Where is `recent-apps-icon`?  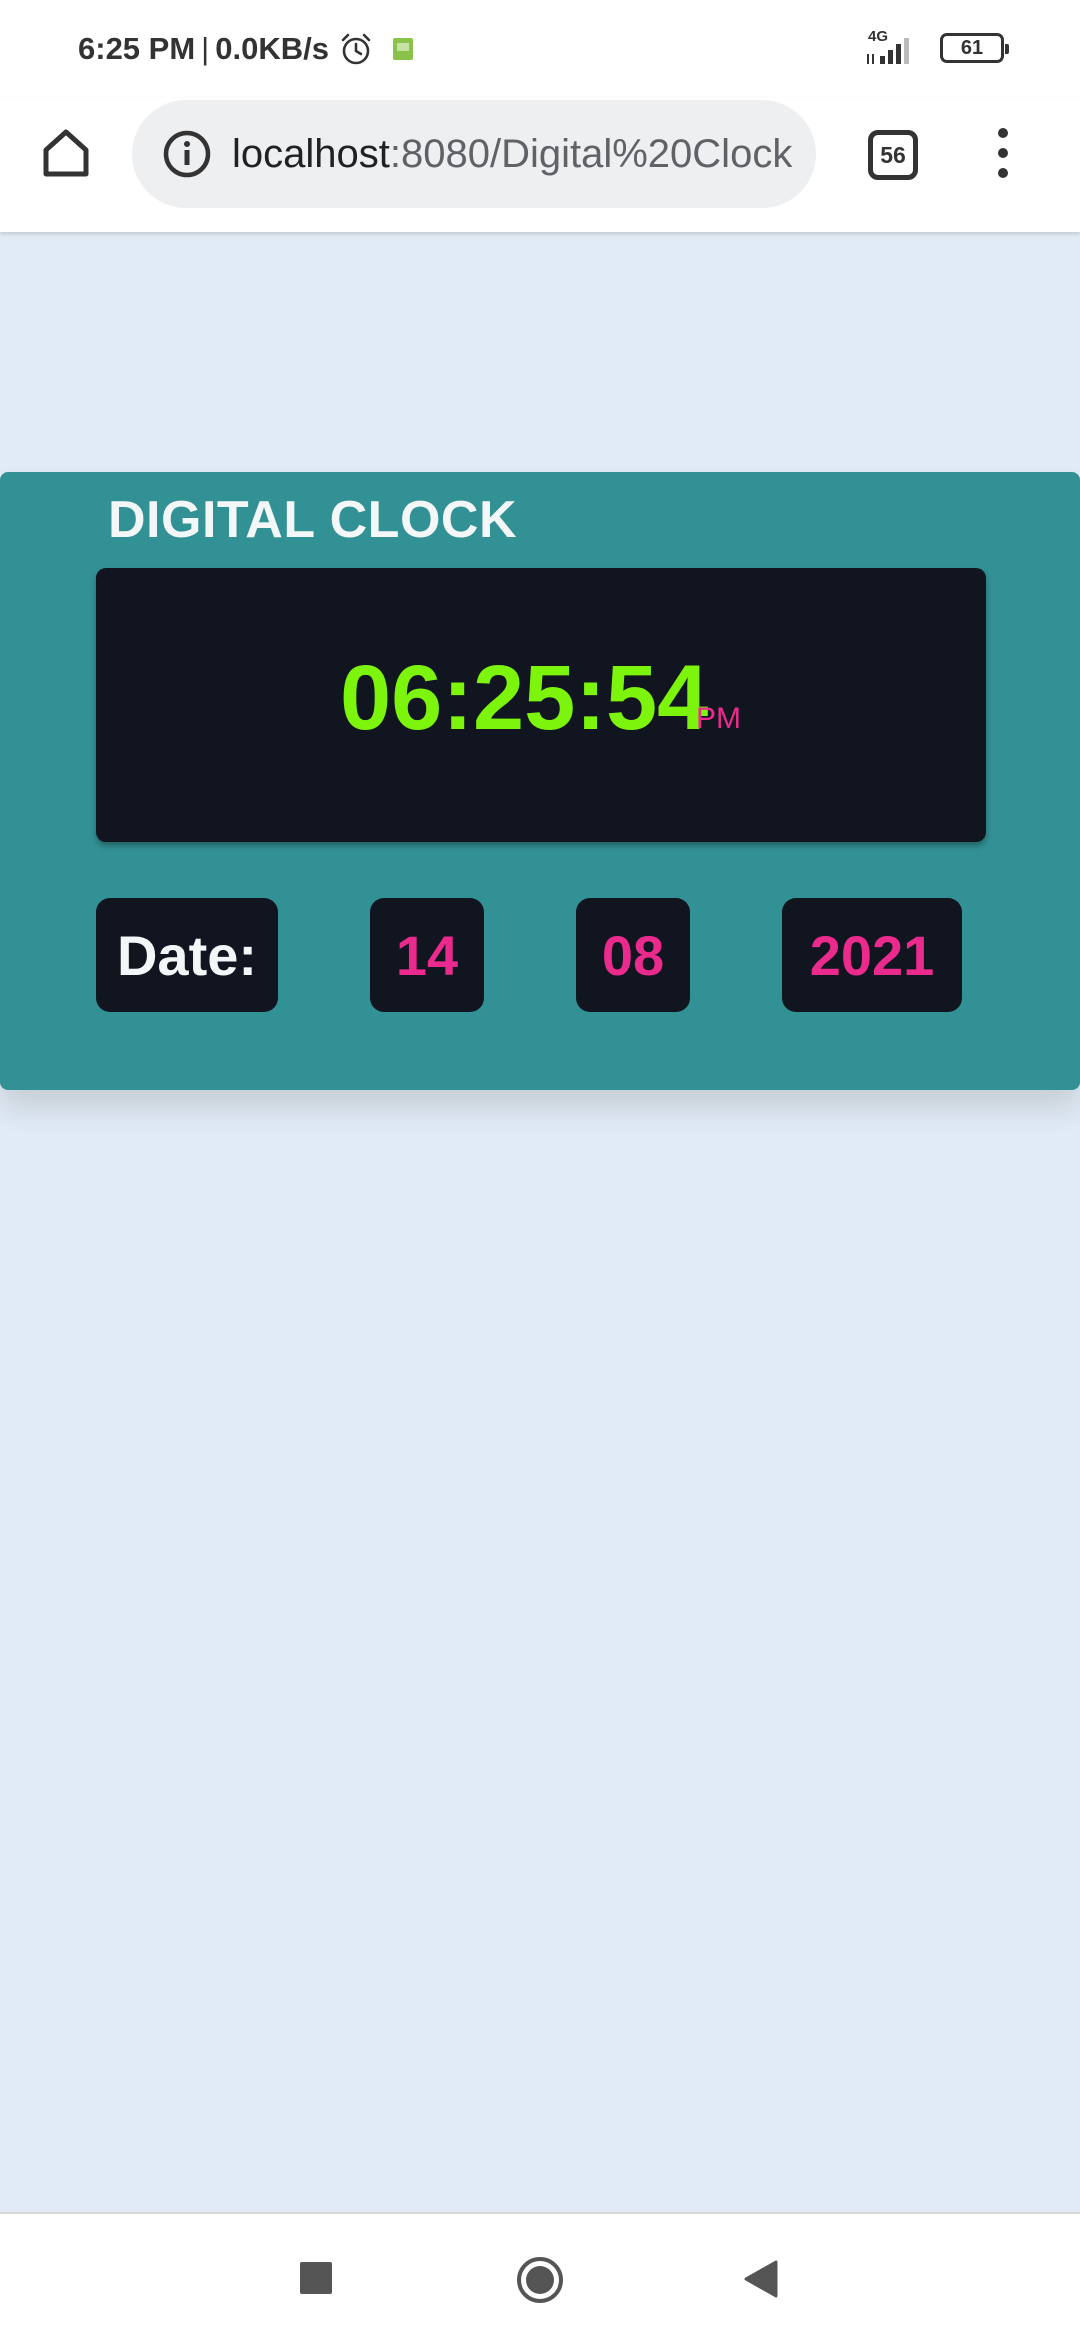 recent-apps-icon is located at coordinates (316, 2278).